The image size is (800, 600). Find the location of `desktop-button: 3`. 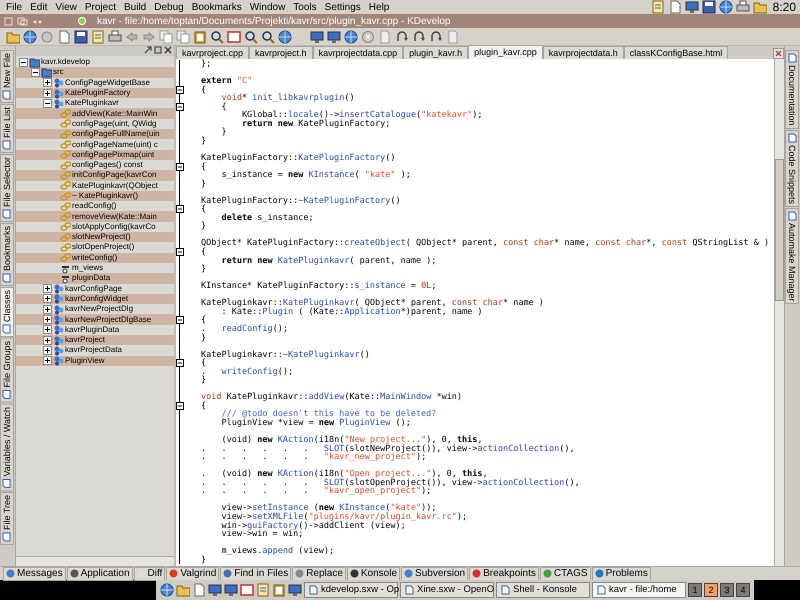

desktop-button: 3 is located at coordinates (727, 590).